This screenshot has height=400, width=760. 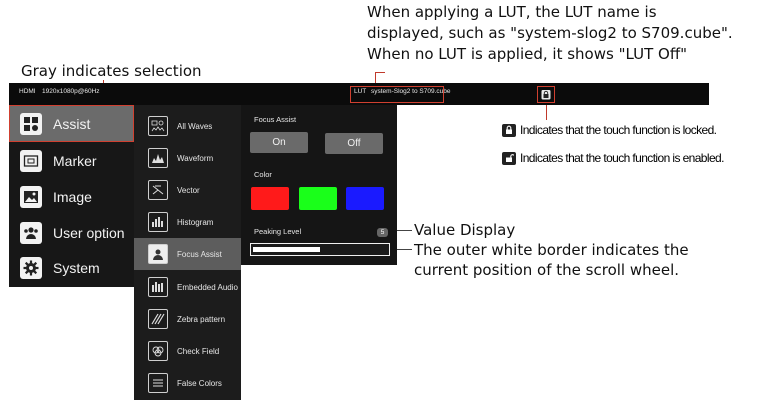 I want to click on value-display-label: Value Display, so click(x=465, y=230).